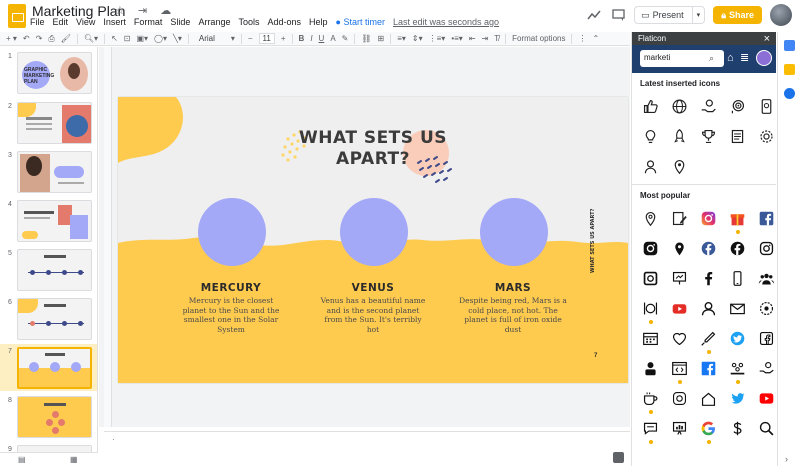  I want to click on planet-name-mercury: MERCURY, so click(231, 288).